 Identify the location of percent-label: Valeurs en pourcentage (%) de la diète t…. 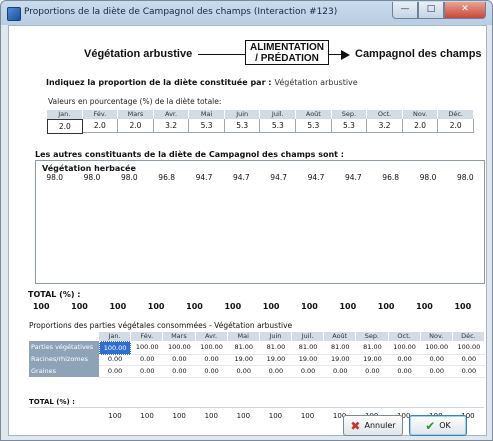
(135, 101).